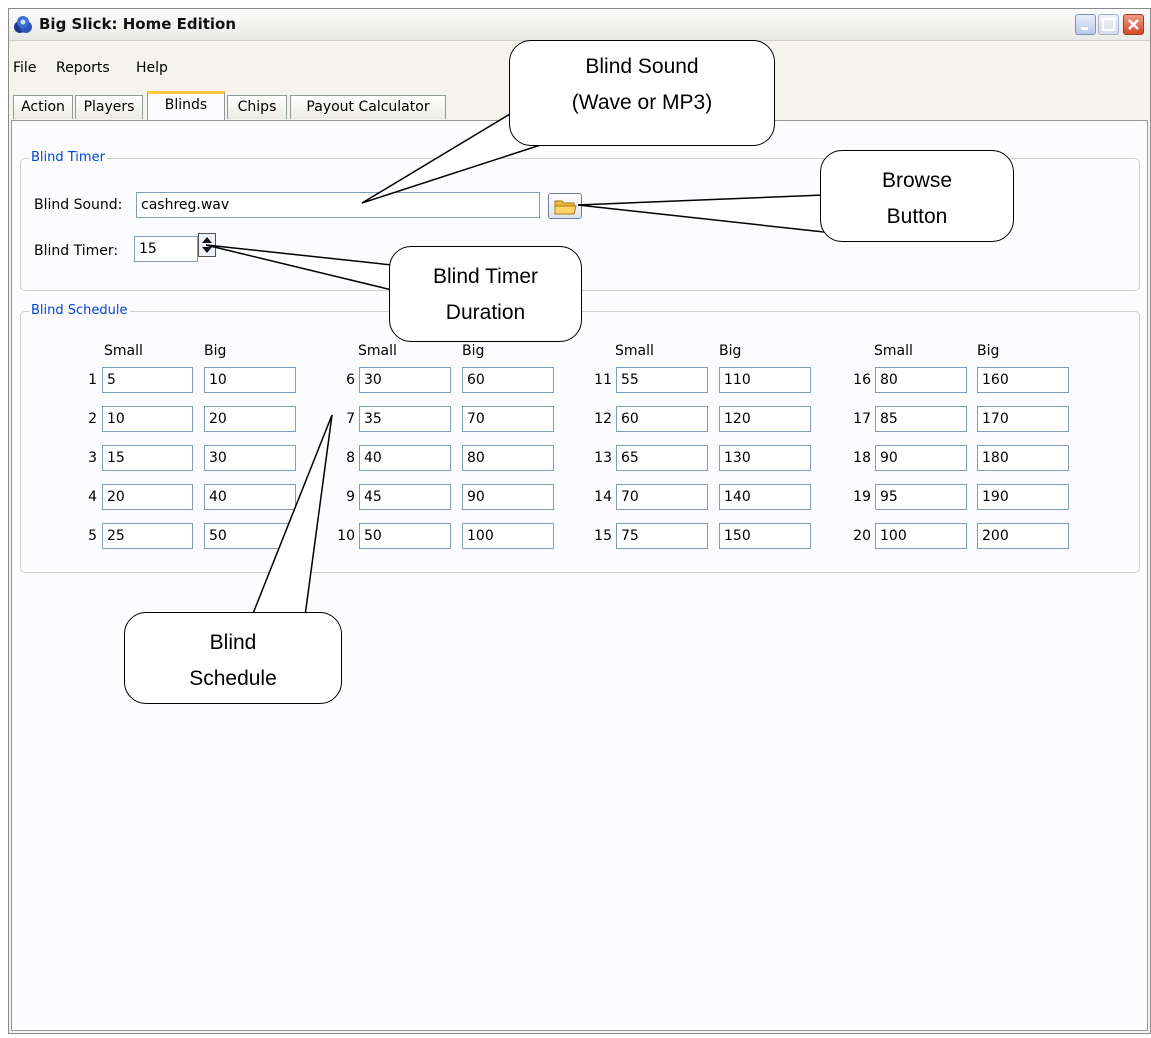  I want to click on tab-blinds: Blinds, so click(186, 105).